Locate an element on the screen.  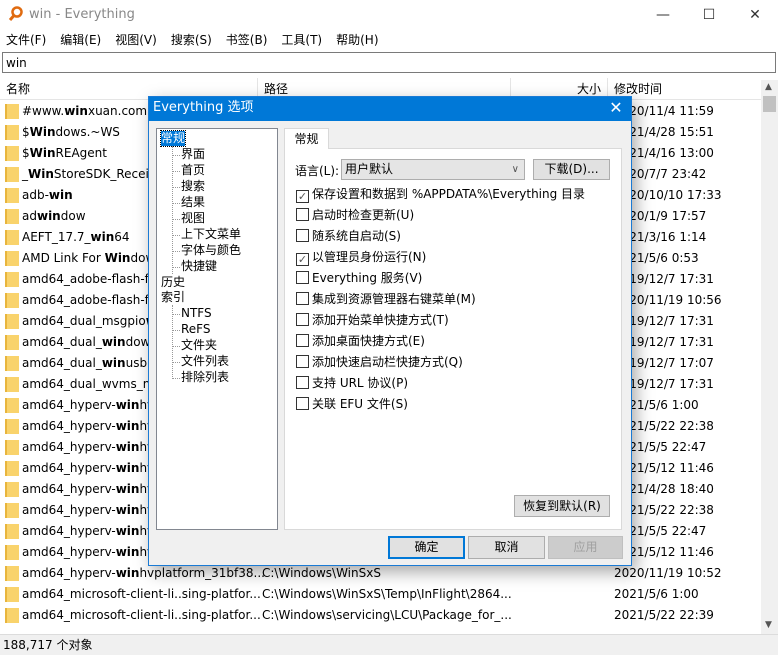
option-checkbox: ✓ 以管理员身份运行(N) is located at coordinates (361, 257).